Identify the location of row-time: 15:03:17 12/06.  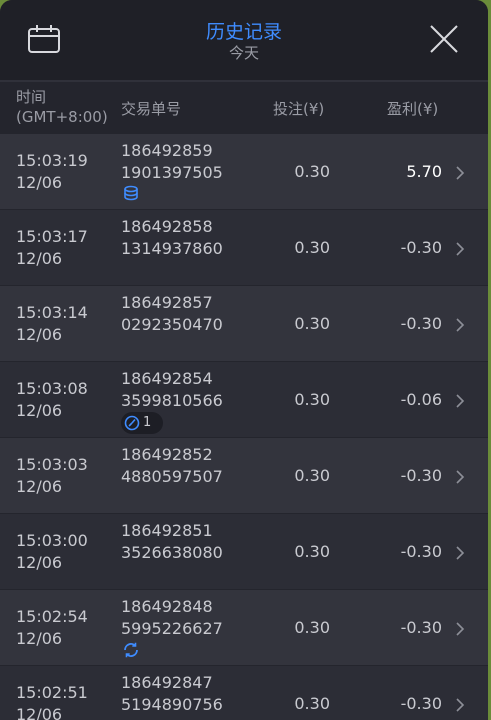
(52, 248).